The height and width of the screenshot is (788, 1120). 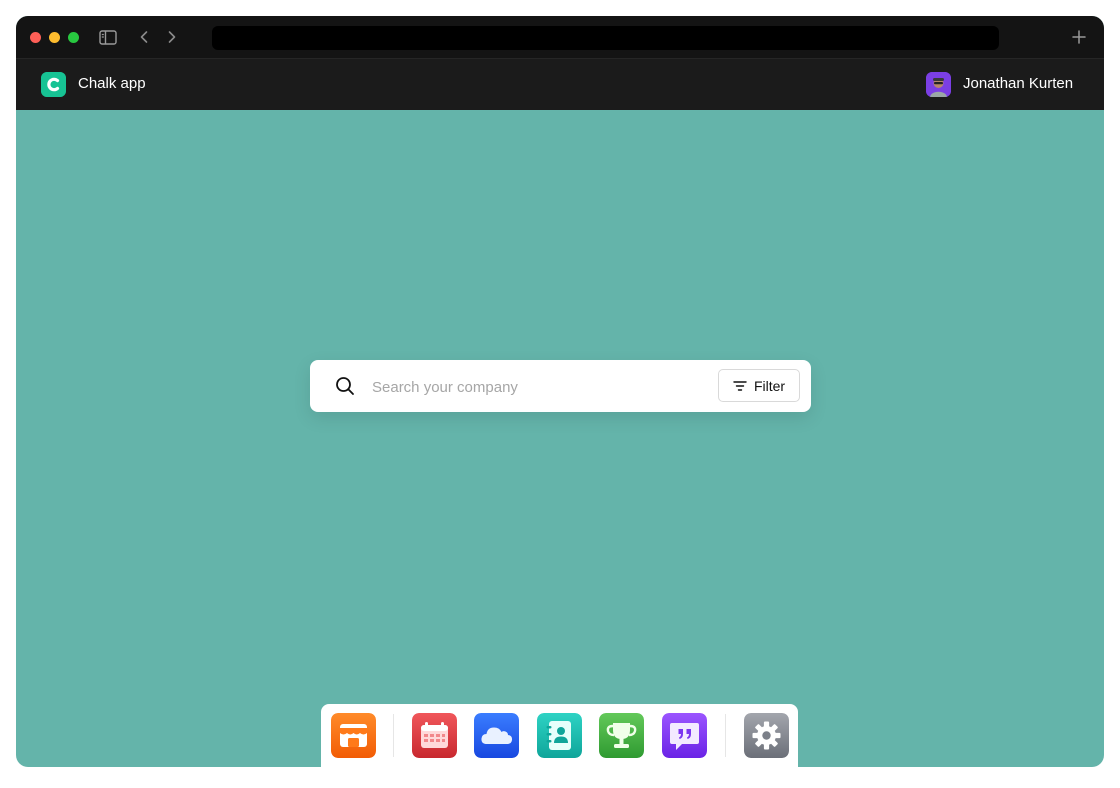 I want to click on quotes-icon, so click(x=684, y=735).